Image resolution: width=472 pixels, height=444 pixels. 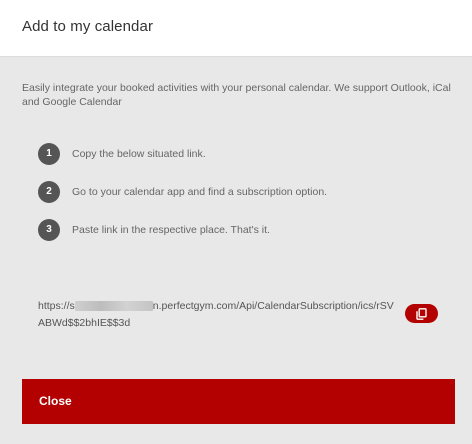 I want to click on step-number-badge: 3, so click(x=49, y=229).